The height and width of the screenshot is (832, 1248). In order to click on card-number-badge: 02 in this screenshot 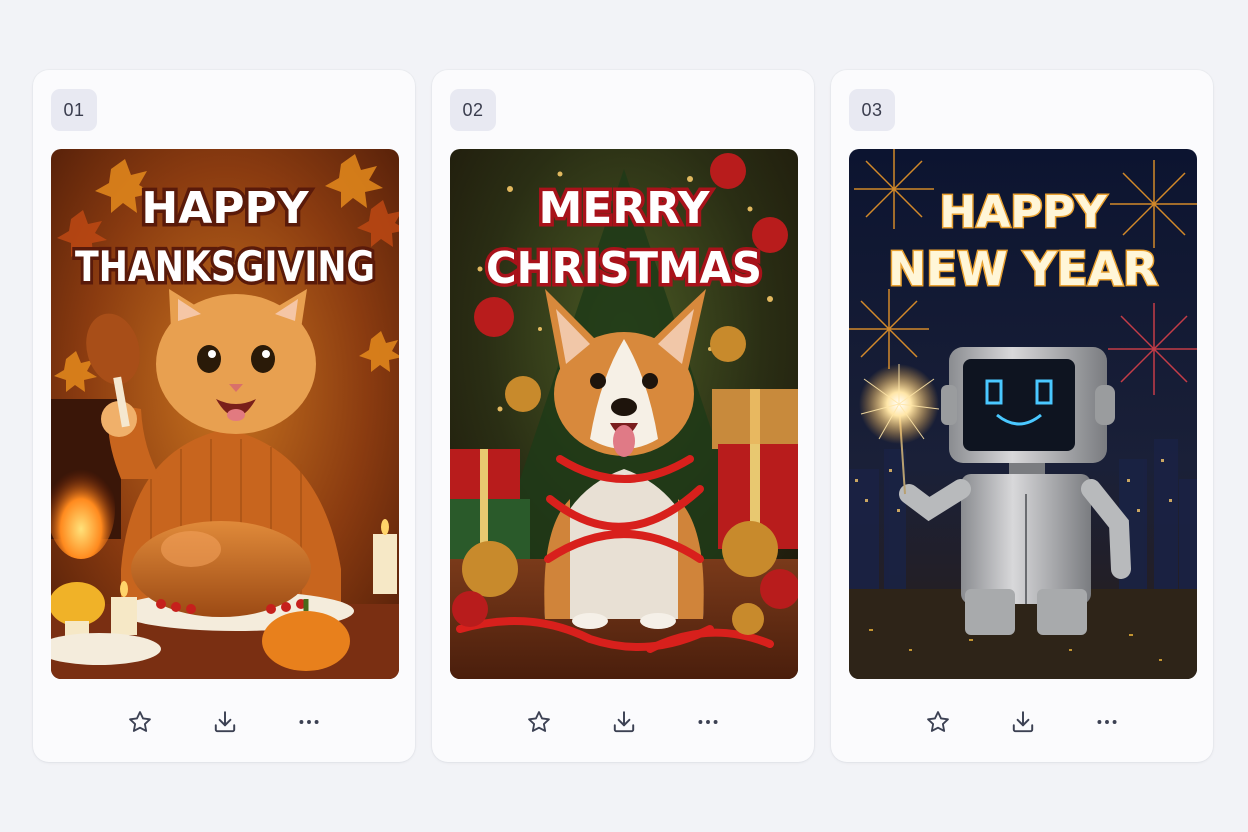, I will do `click(473, 110)`.